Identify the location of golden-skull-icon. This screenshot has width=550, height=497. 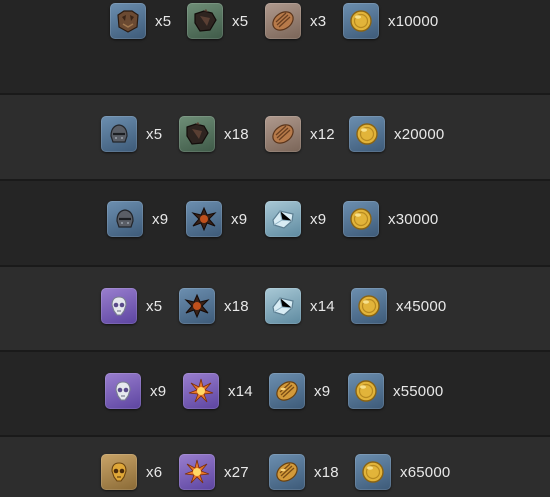
(119, 472).